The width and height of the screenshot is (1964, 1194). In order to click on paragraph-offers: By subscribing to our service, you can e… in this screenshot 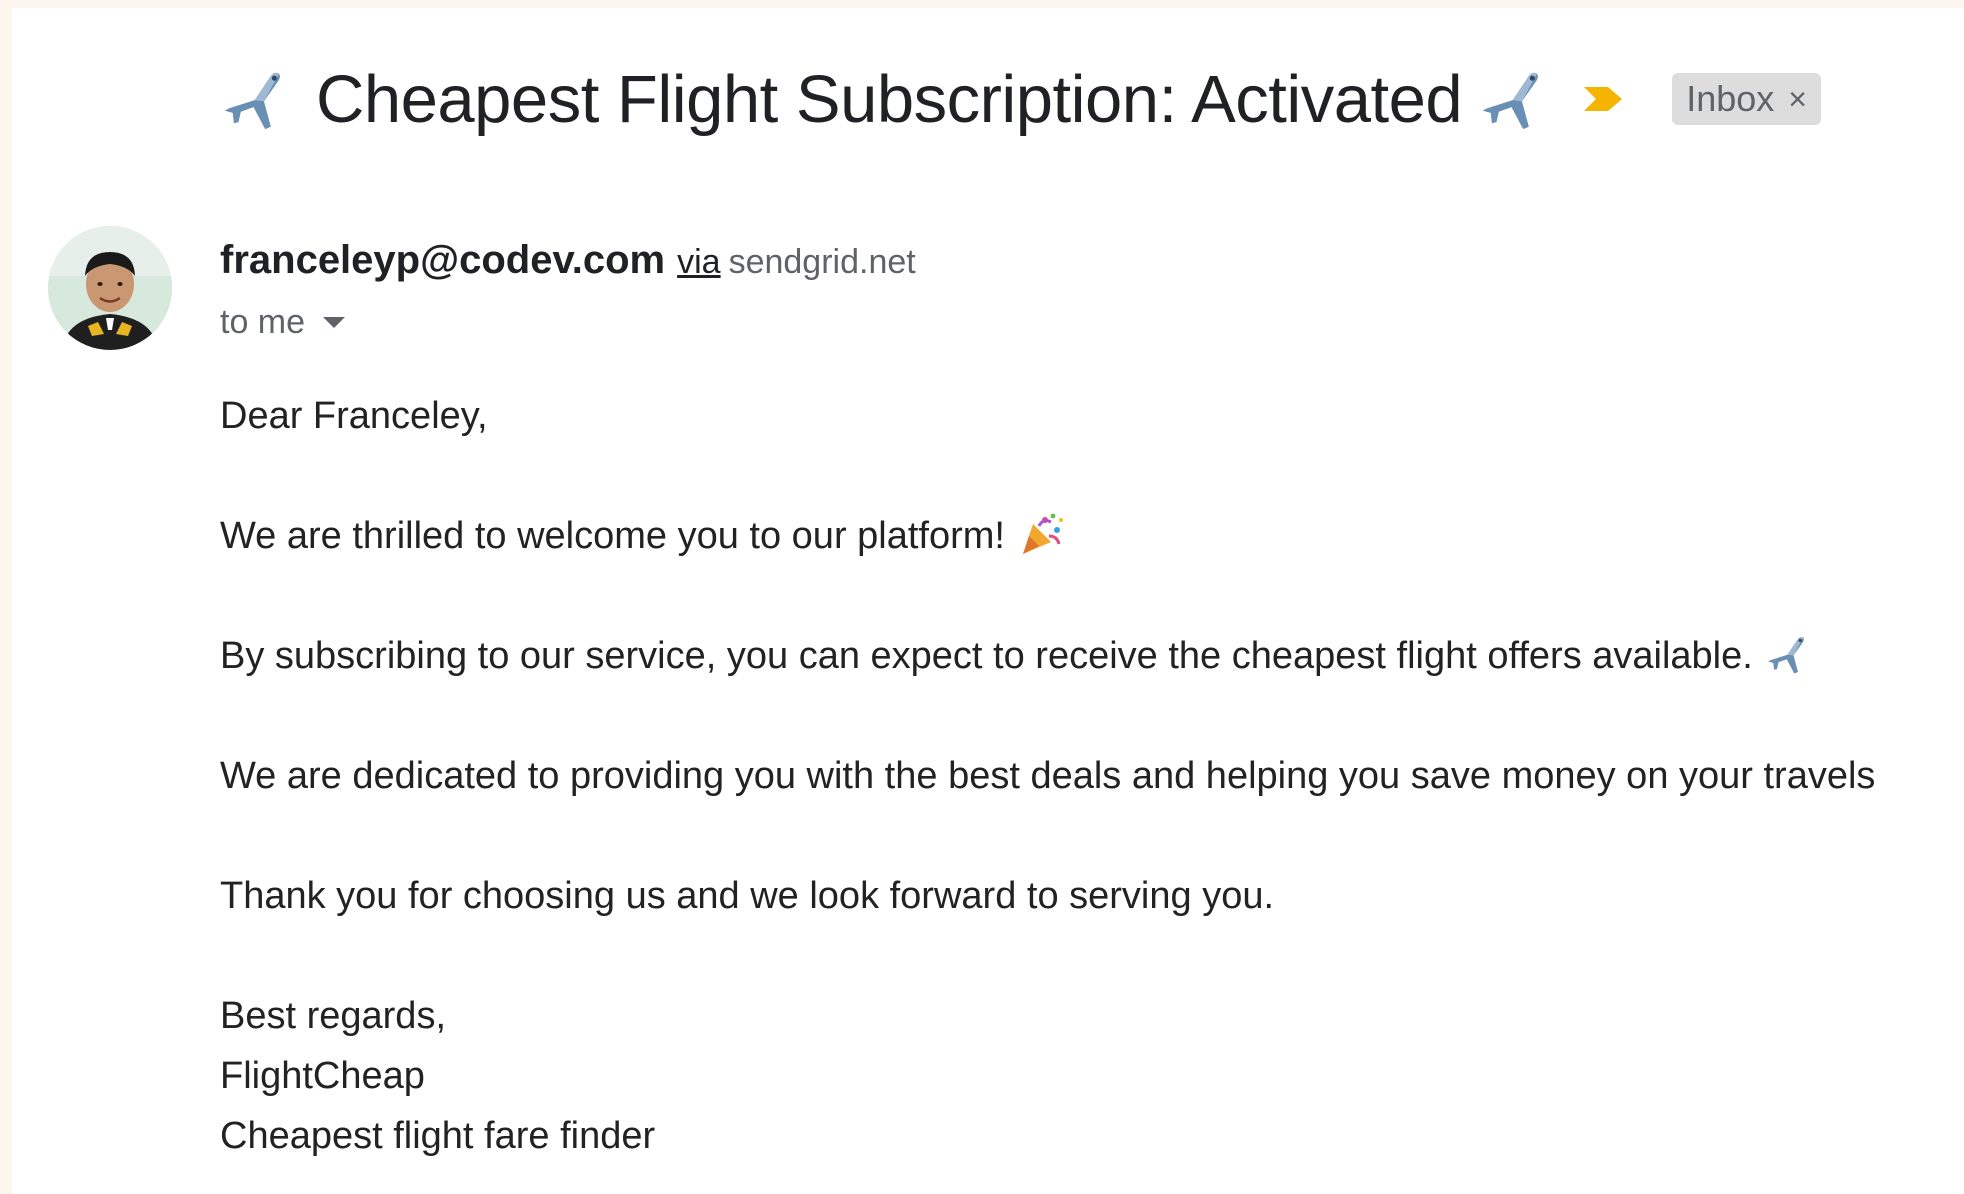, I will do `click(1092, 656)`.